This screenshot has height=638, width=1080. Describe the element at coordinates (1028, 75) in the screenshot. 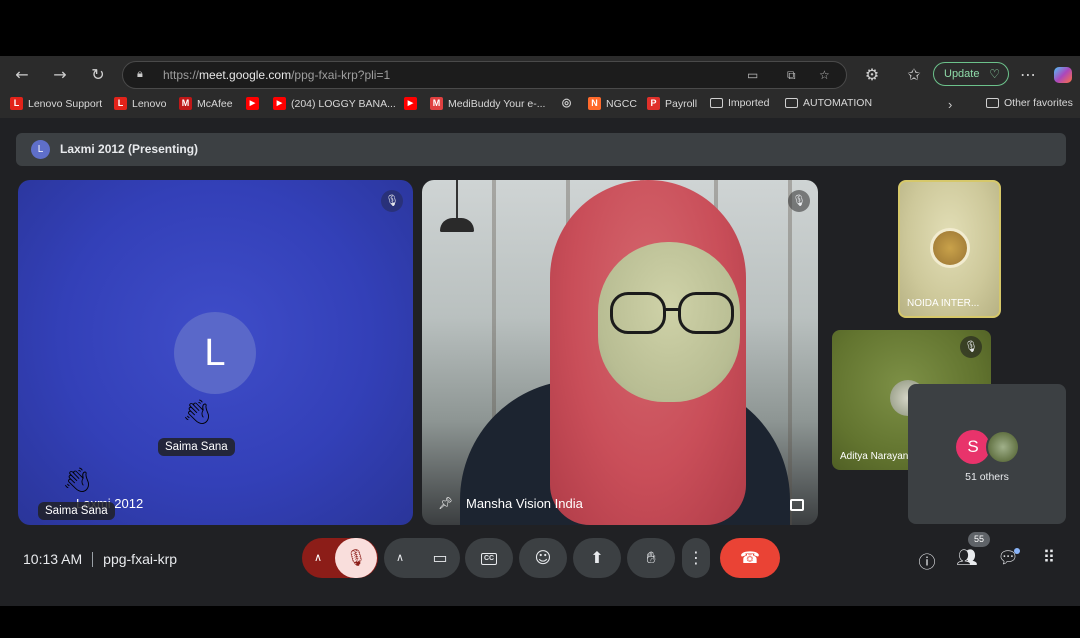

I see `settings-more-icon: ⋯` at that location.